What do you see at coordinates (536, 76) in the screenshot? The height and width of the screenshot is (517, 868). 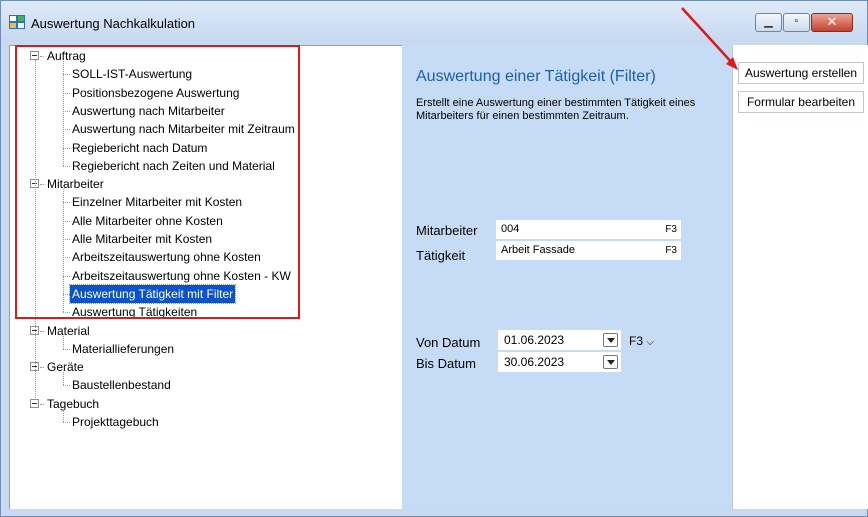 I see `panel-heading: Auswertung einer Tätigkeit (Filter)` at bounding box center [536, 76].